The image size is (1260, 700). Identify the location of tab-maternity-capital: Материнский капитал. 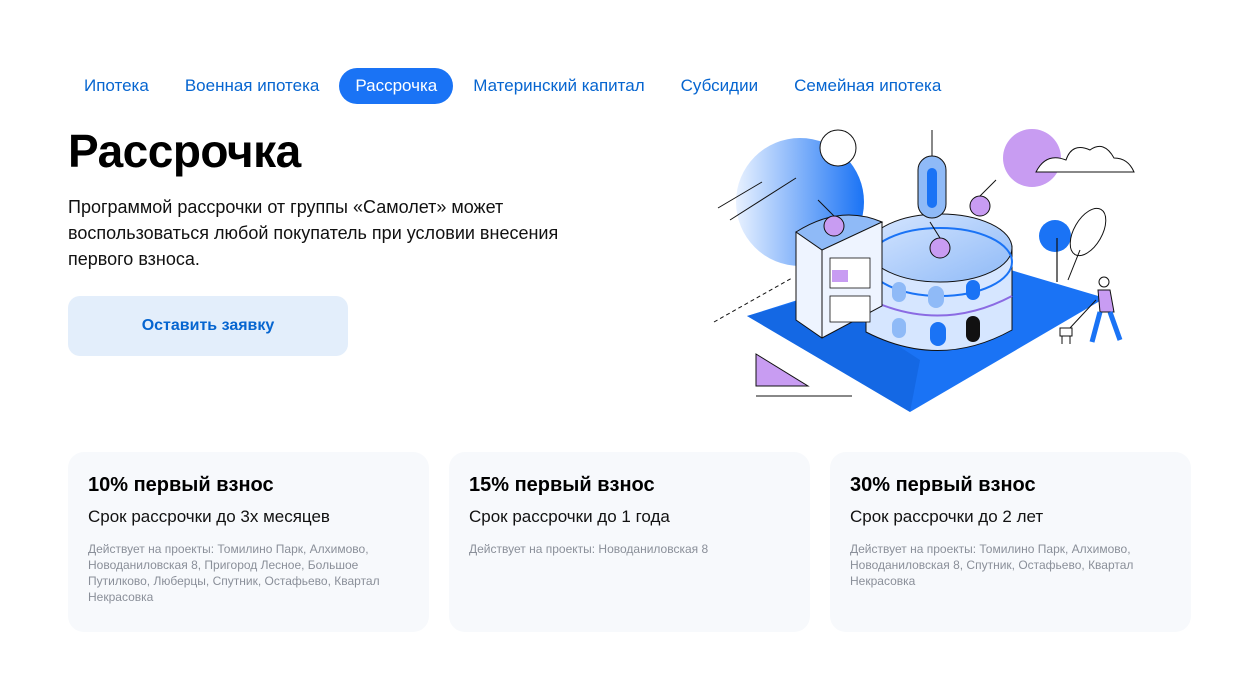
(558, 86).